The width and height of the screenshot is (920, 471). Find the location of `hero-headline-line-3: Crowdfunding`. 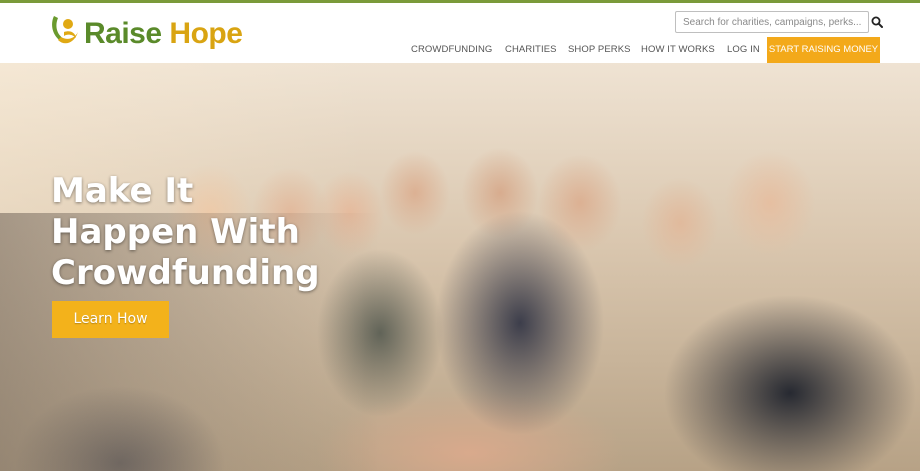

hero-headline-line-3: Crowdfunding is located at coordinates (185, 273).